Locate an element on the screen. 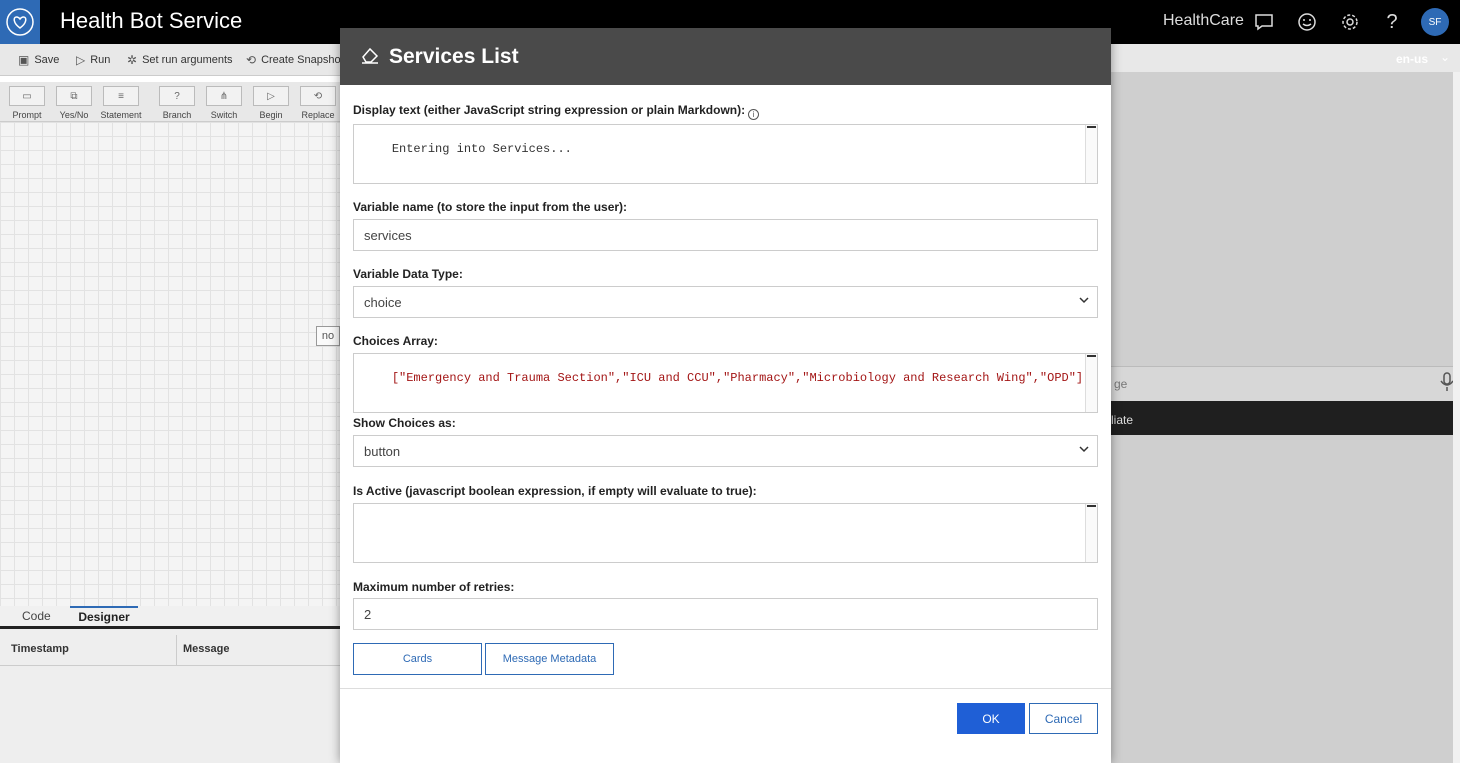 The width and height of the screenshot is (1460, 763). data-type-value: choice is located at coordinates (383, 302).